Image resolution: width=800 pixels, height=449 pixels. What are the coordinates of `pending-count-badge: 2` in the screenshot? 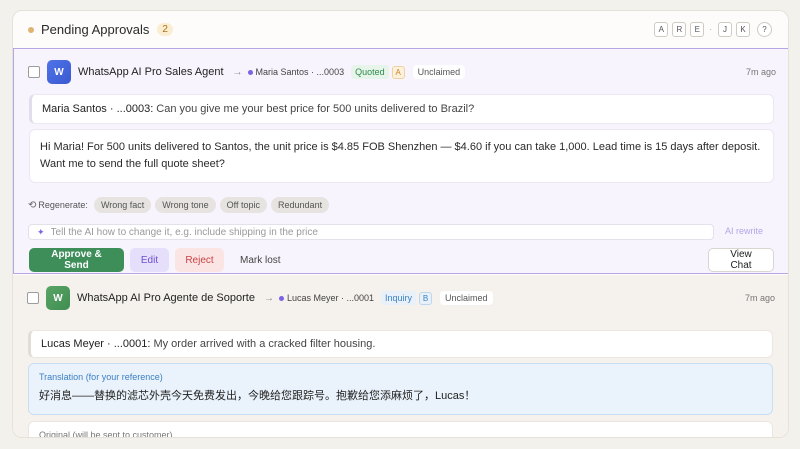 It's located at (165, 29).